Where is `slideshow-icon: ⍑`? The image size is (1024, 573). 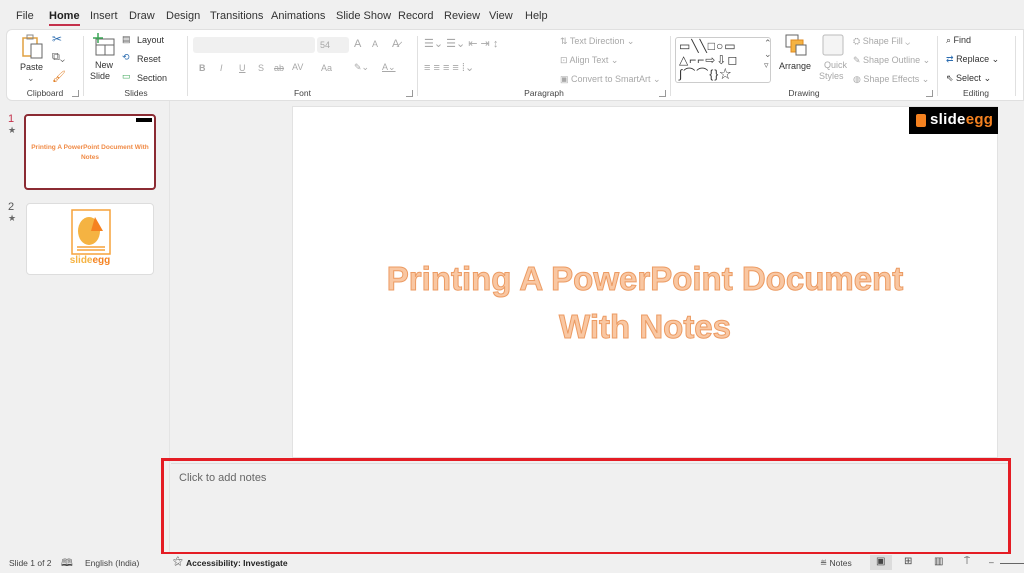
slideshow-icon: ⍑ is located at coordinates (967, 561).